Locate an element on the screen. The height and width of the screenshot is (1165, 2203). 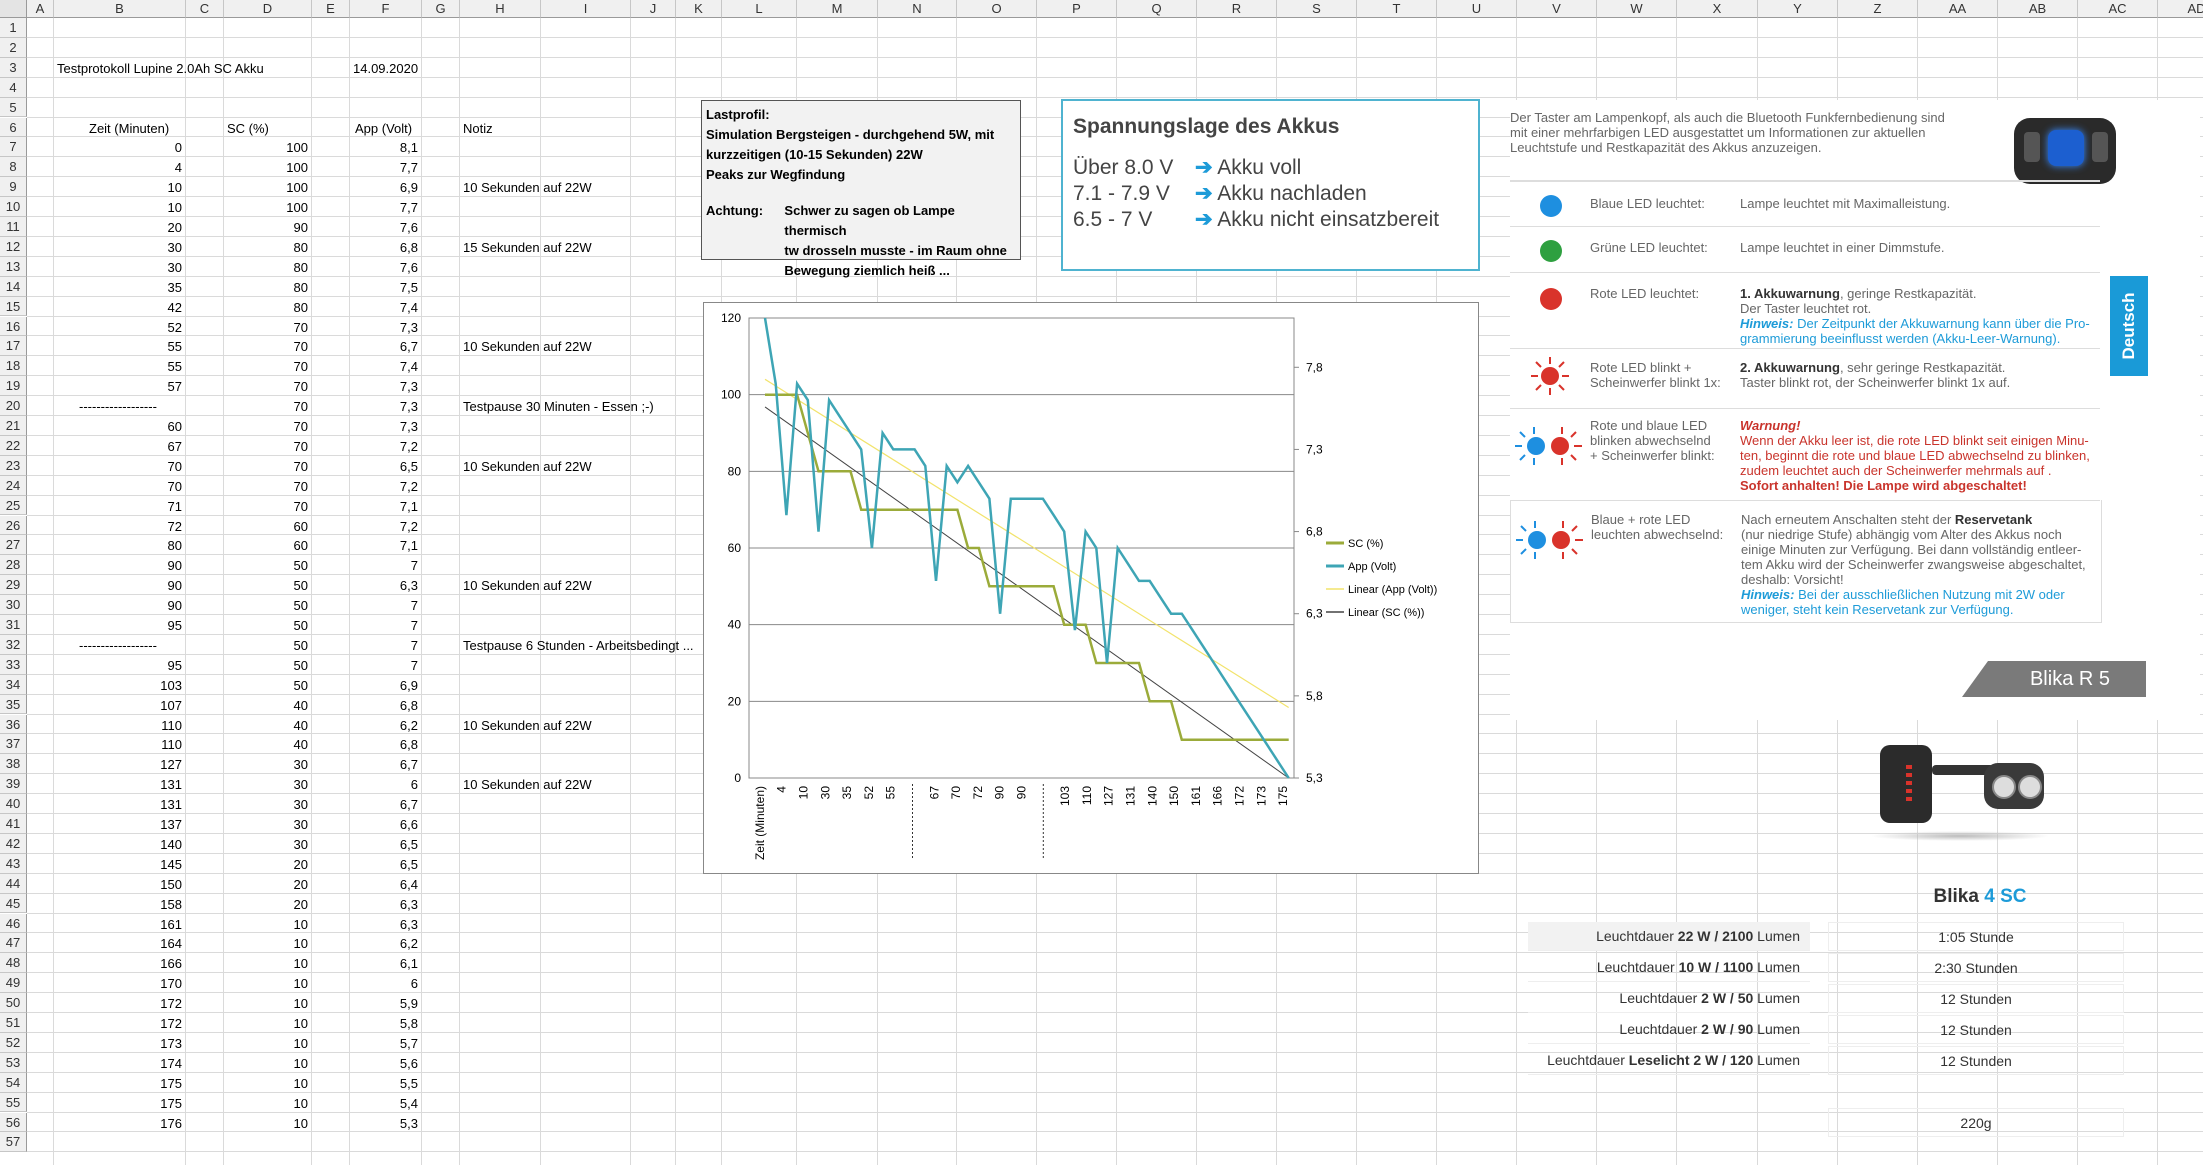
row-header: 50 is located at coordinates (13, 1003).